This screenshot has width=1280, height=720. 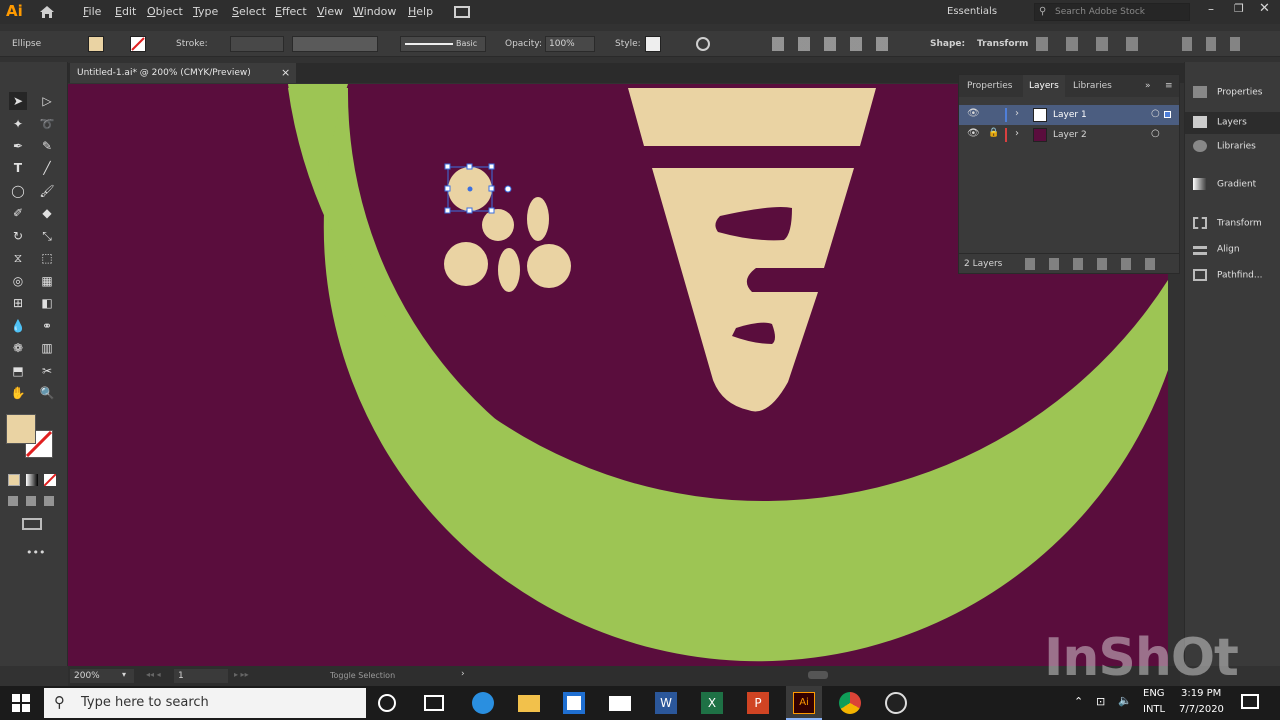 I want to click on artboard-field: 1, so click(x=201, y=676).